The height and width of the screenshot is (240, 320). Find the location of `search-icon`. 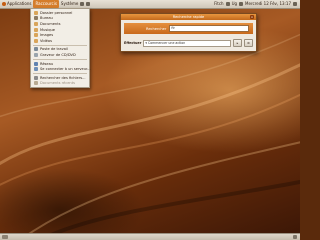

search-icon is located at coordinates (36, 77).